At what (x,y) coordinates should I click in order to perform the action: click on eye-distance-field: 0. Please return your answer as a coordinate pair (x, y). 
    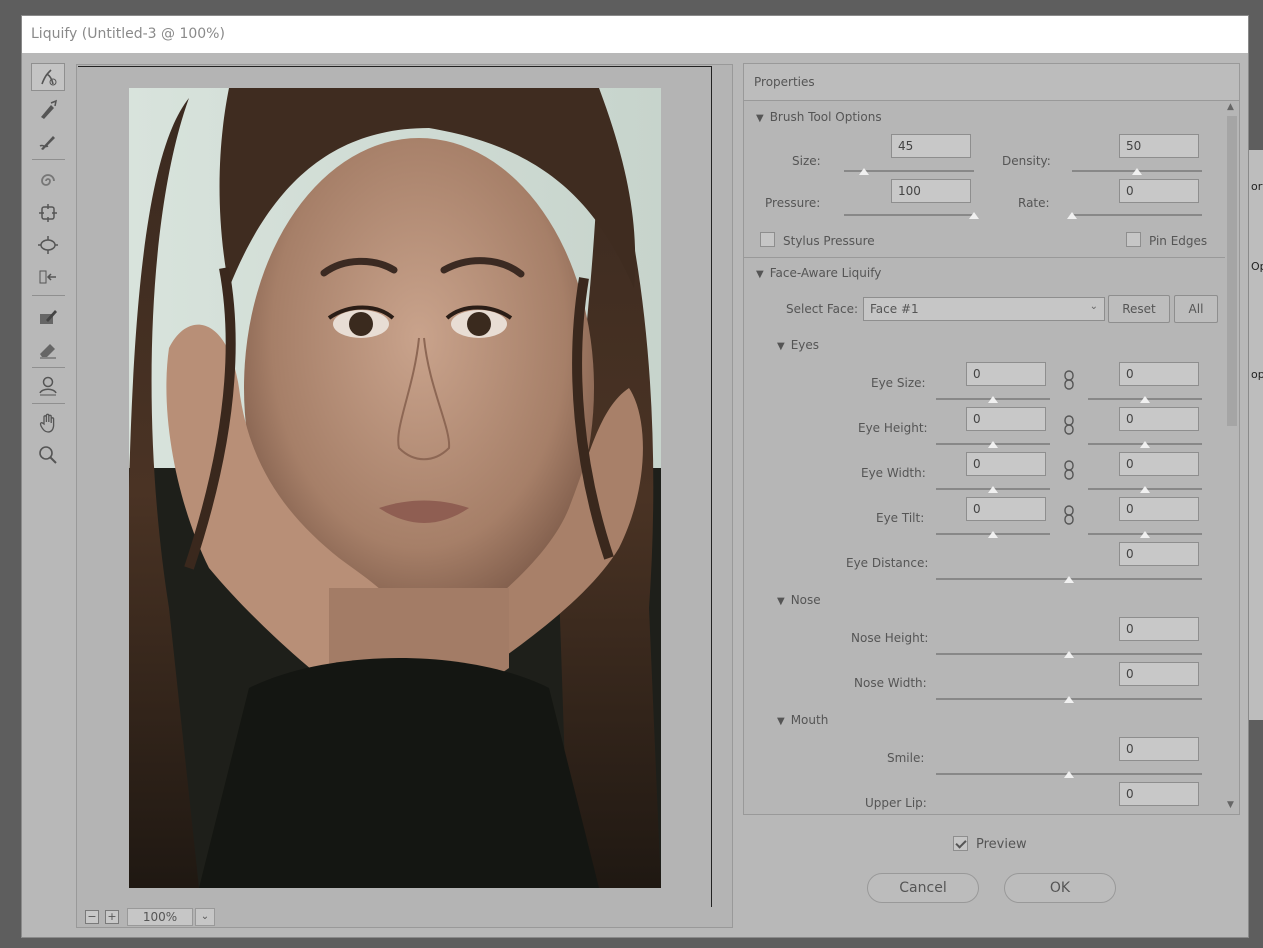
    Looking at the image, I should click on (1159, 554).